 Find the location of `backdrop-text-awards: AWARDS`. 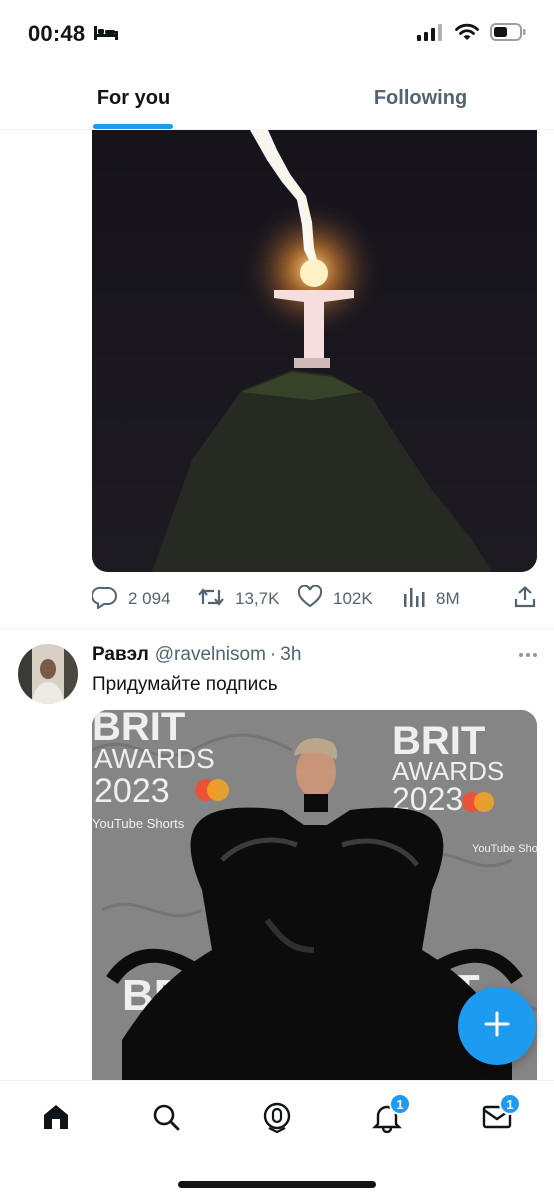

backdrop-text-awards: AWARDS is located at coordinates (154, 758).